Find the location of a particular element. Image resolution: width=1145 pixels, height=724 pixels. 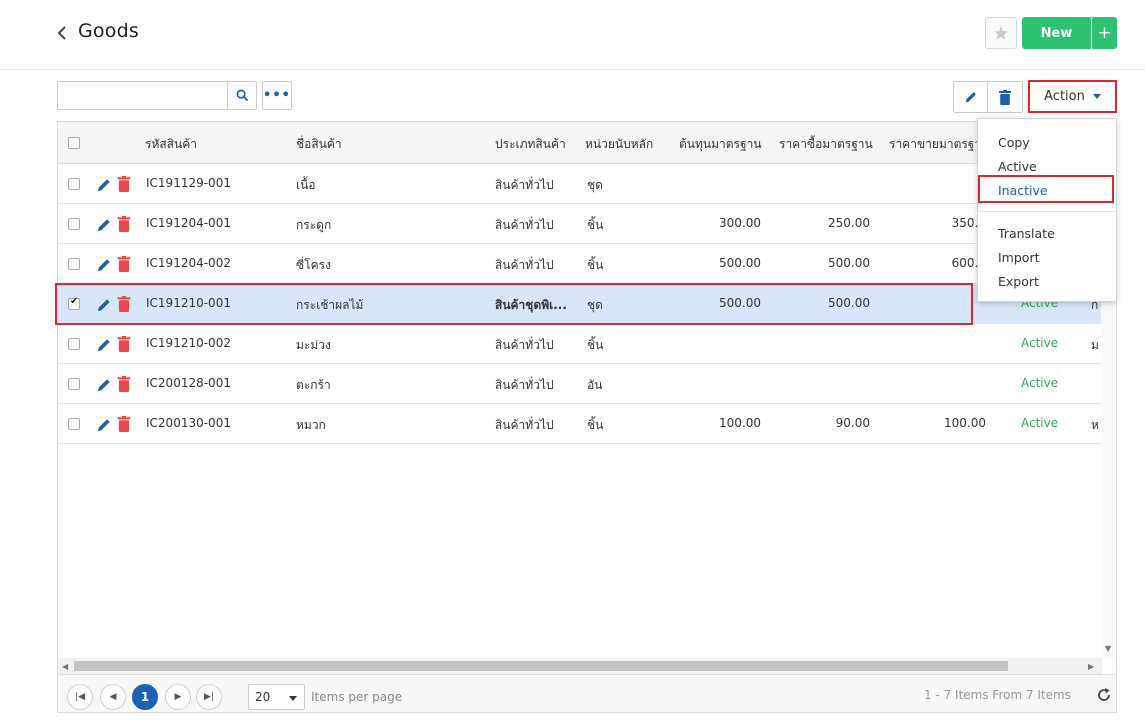

cell-extra: ห is located at coordinates (1095, 425).